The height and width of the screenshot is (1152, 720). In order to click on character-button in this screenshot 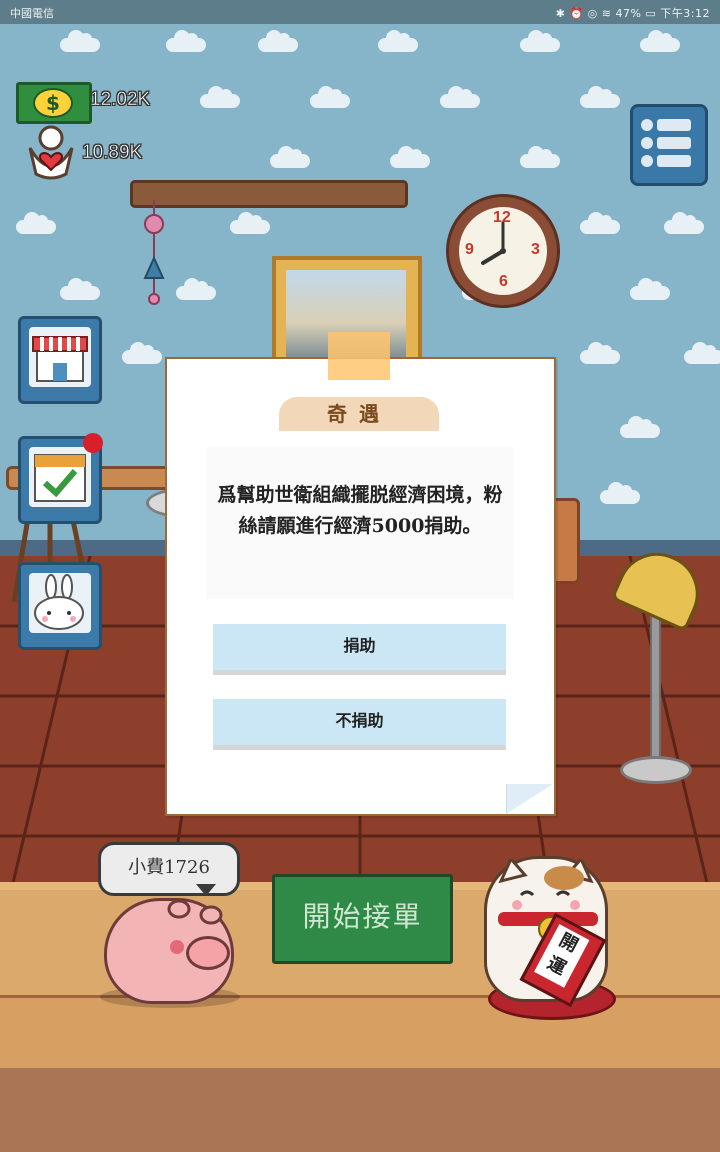, I will do `click(60, 606)`.